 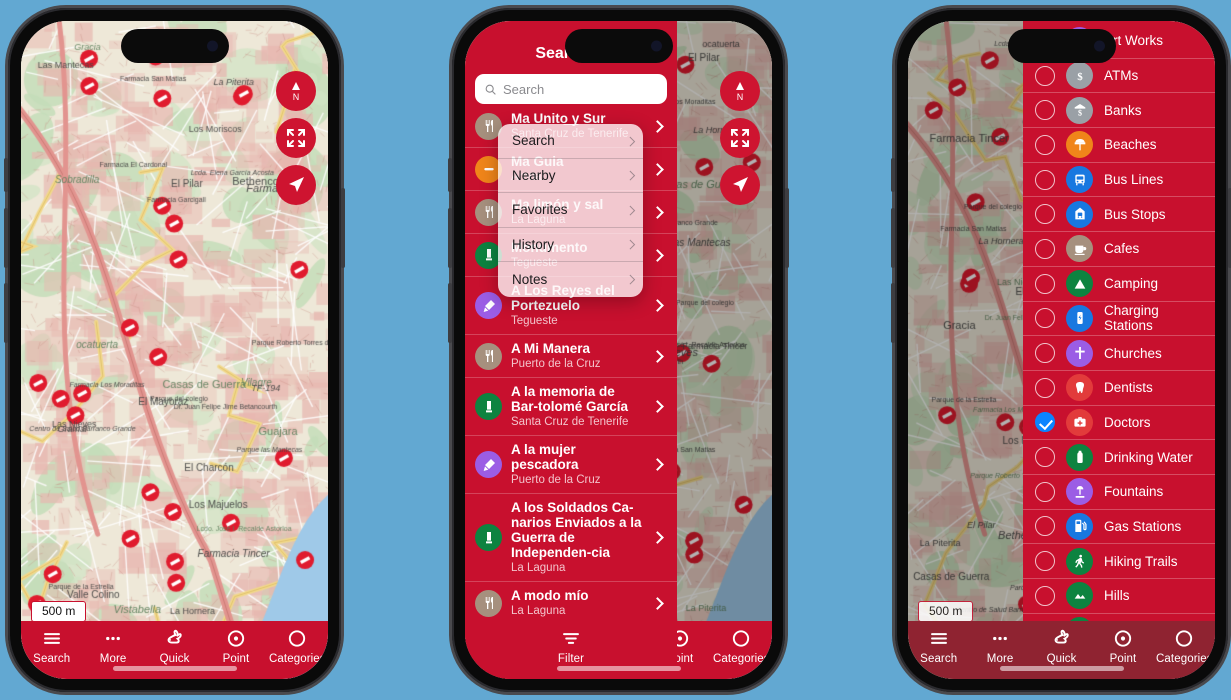 What do you see at coordinates (1119, 76) in the screenshot?
I see `category-row: $ ATMs` at bounding box center [1119, 76].